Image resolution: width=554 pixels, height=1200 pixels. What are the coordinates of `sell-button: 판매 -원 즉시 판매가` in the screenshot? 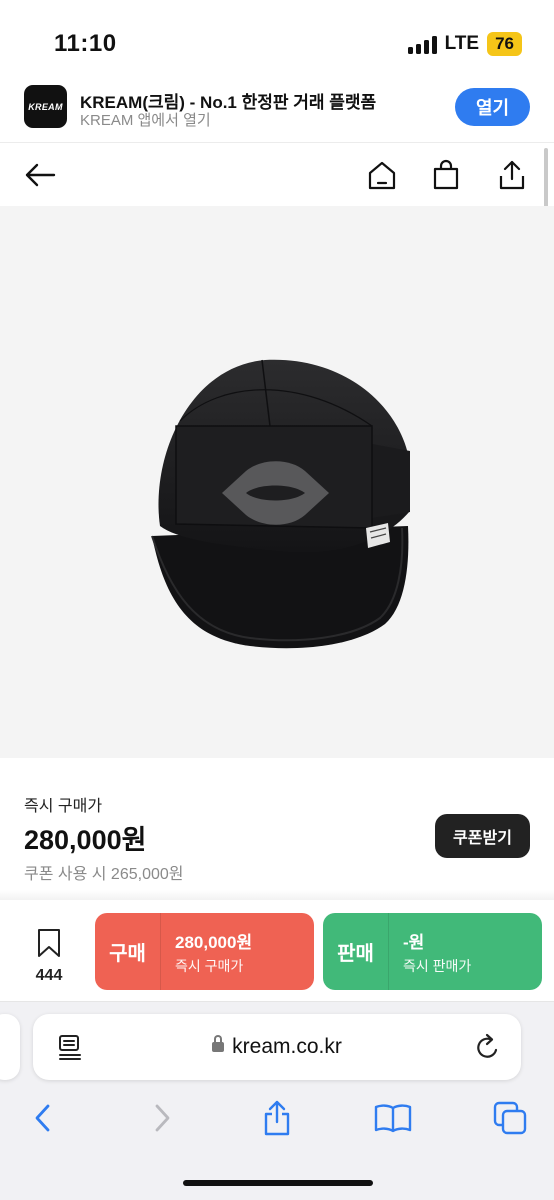 It's located at (432, 951).